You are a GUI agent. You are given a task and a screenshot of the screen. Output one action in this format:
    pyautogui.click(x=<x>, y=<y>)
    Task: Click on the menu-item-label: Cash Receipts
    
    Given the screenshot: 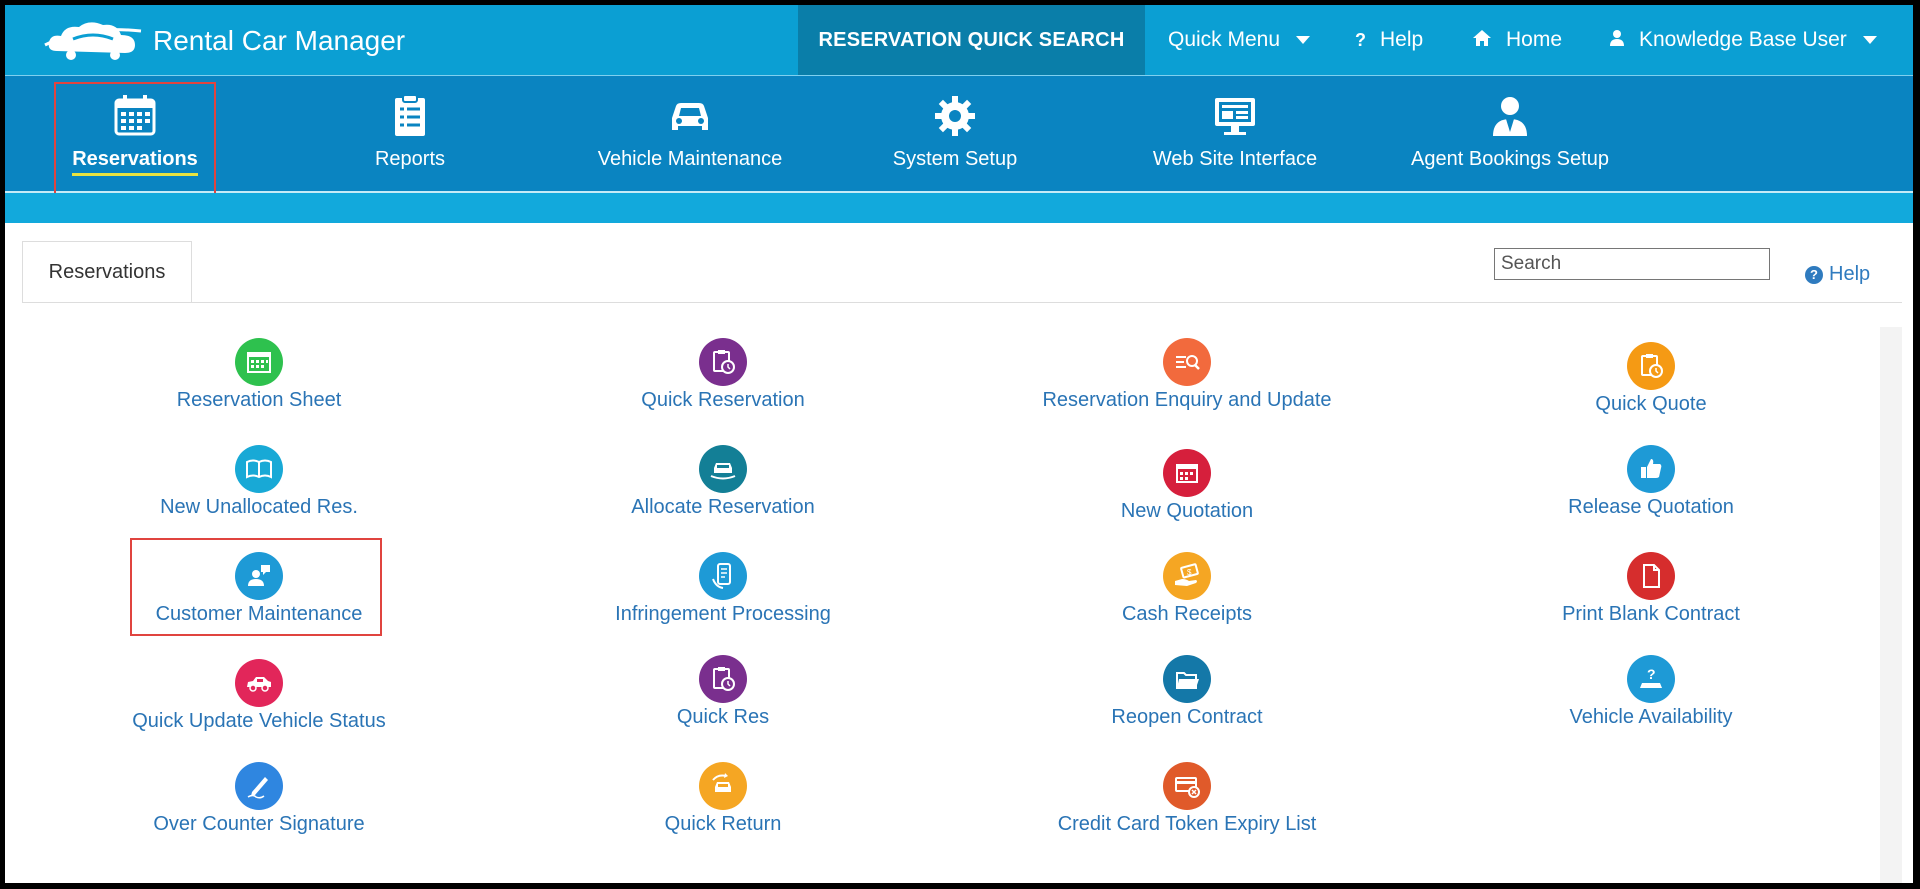 What is the action you would take?
    pyautogui.click(x=1187, y=614)
    